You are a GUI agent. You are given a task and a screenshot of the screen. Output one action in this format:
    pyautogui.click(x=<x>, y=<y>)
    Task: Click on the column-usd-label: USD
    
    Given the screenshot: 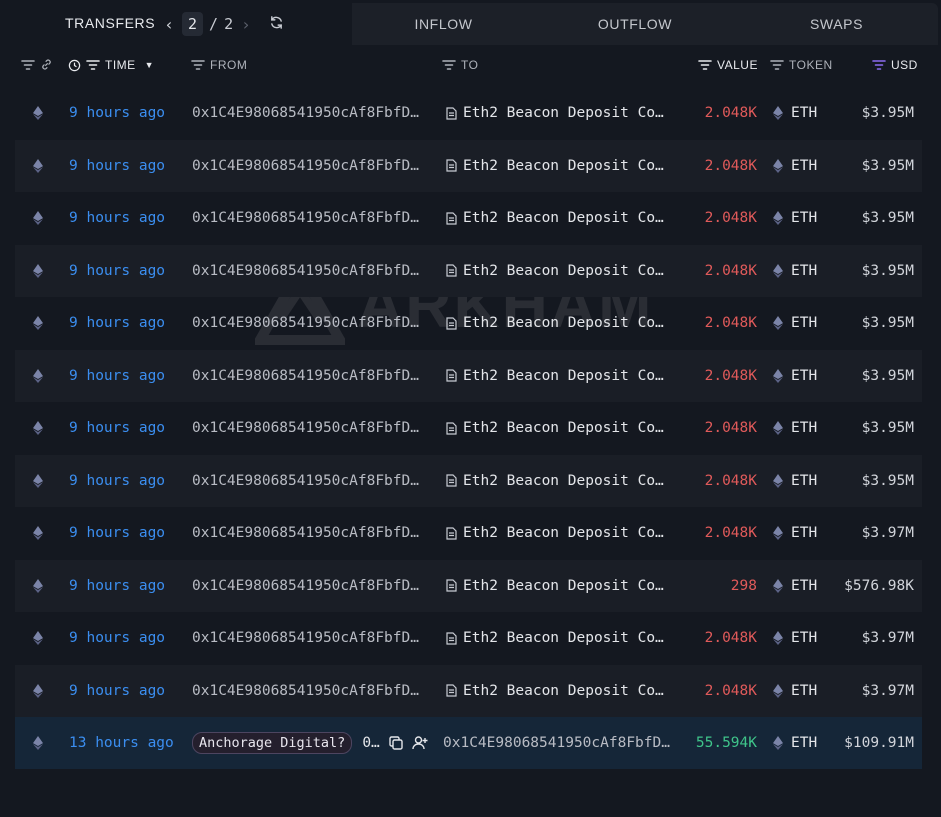 What is the action you would take?
    pyautogui.click(x=904, y=65)
    